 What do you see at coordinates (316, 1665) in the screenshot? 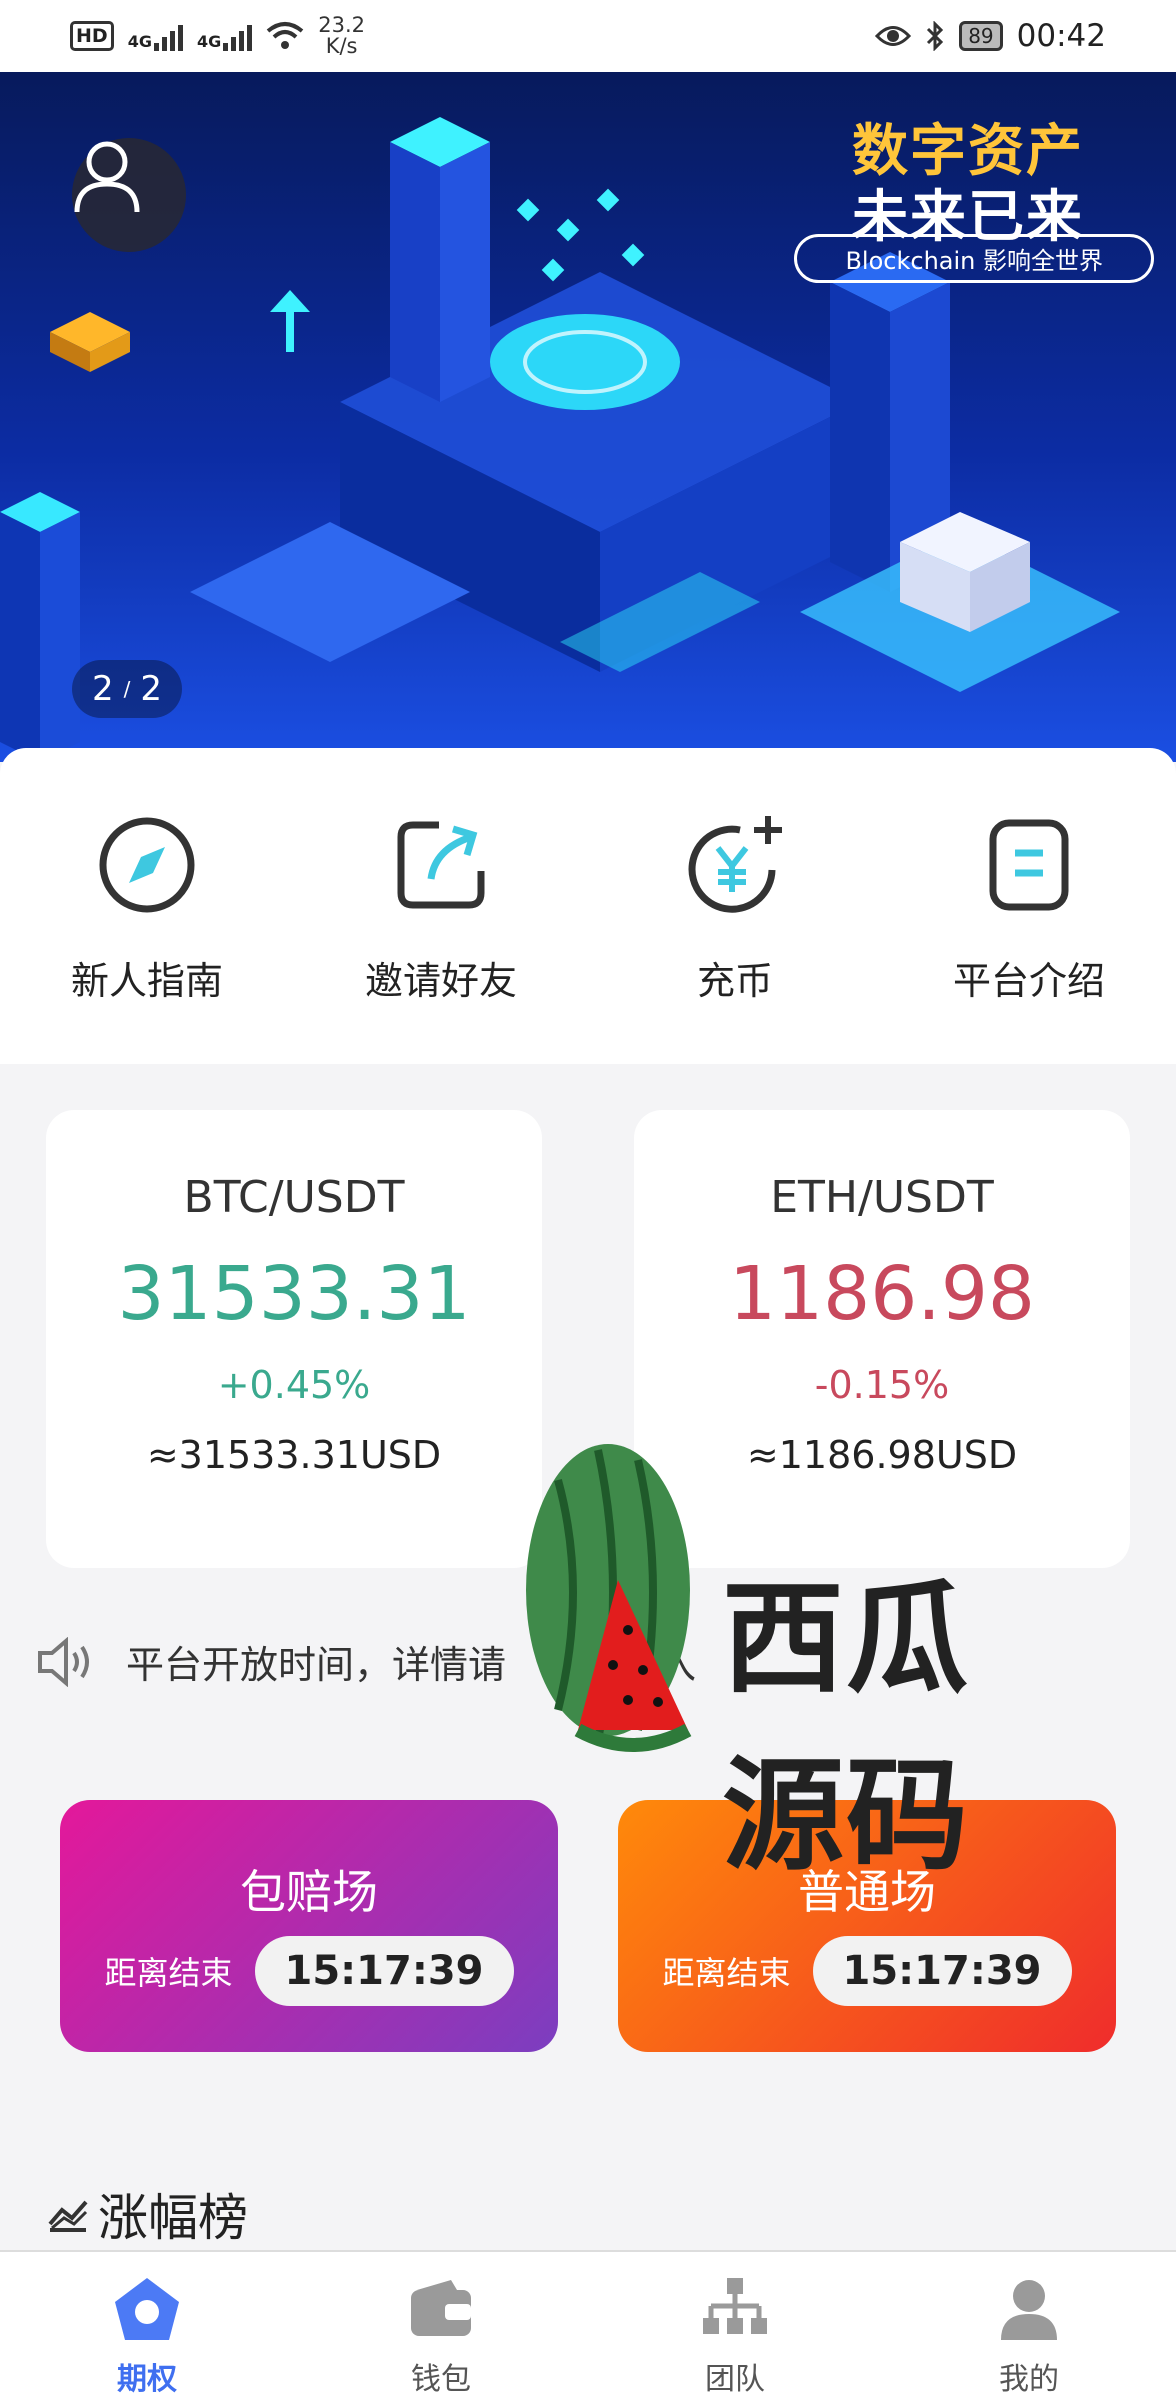
I see `notice-text: 平台开放时间，详情请` at bounding box center [316, 1665].